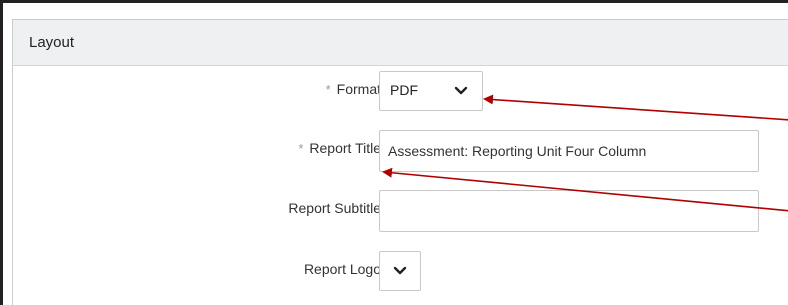 This screenshot has height=305, width=788. Describe the element at coordinates (342, 269) in the screenshot. I see `report-logo-label: Report Logo` at that location.